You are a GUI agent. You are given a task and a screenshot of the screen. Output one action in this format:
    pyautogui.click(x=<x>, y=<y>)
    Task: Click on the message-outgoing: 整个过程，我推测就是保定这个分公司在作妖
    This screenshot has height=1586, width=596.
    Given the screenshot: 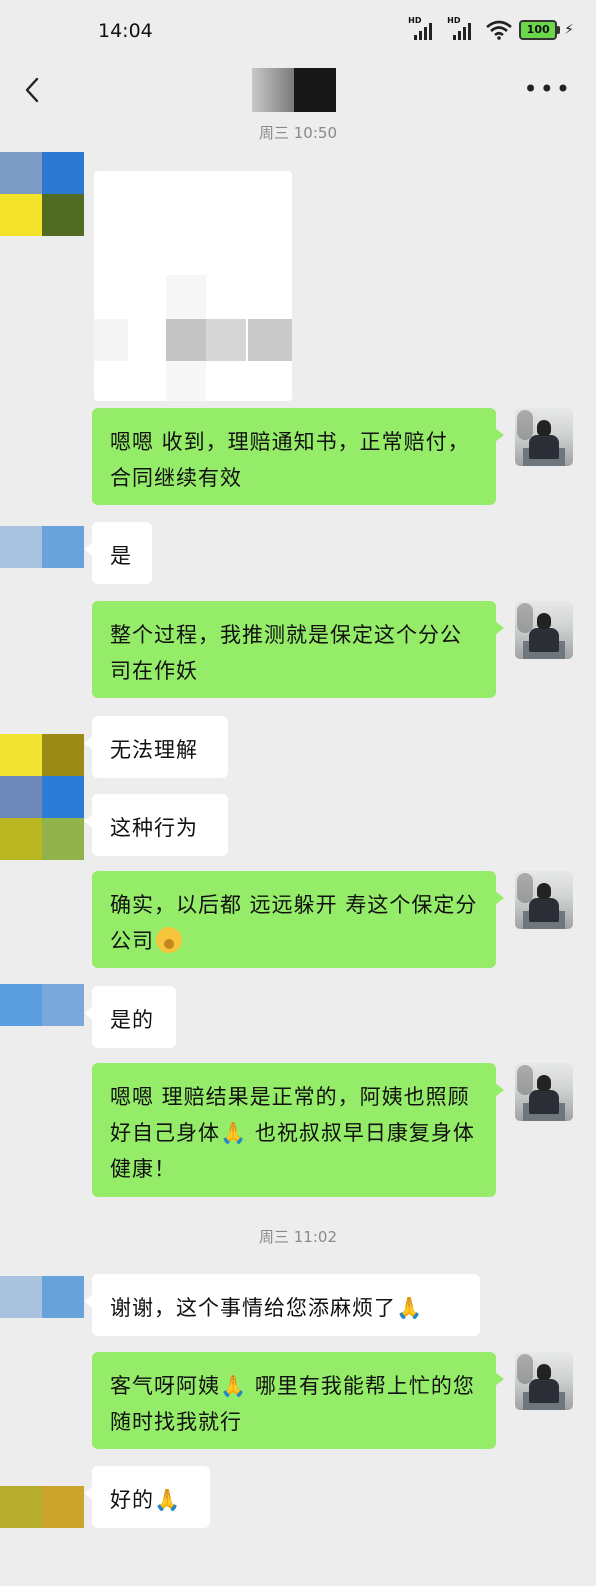 What is the action you would take?
    pyautogui.click(x=298, y=649)
    